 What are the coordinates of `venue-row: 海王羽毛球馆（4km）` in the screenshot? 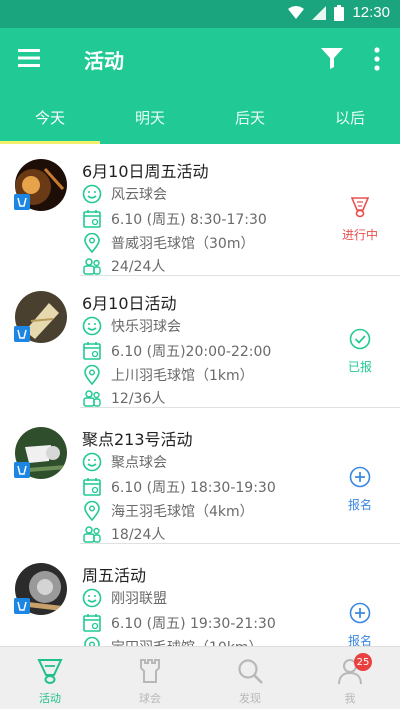 It's located at (168, 511).